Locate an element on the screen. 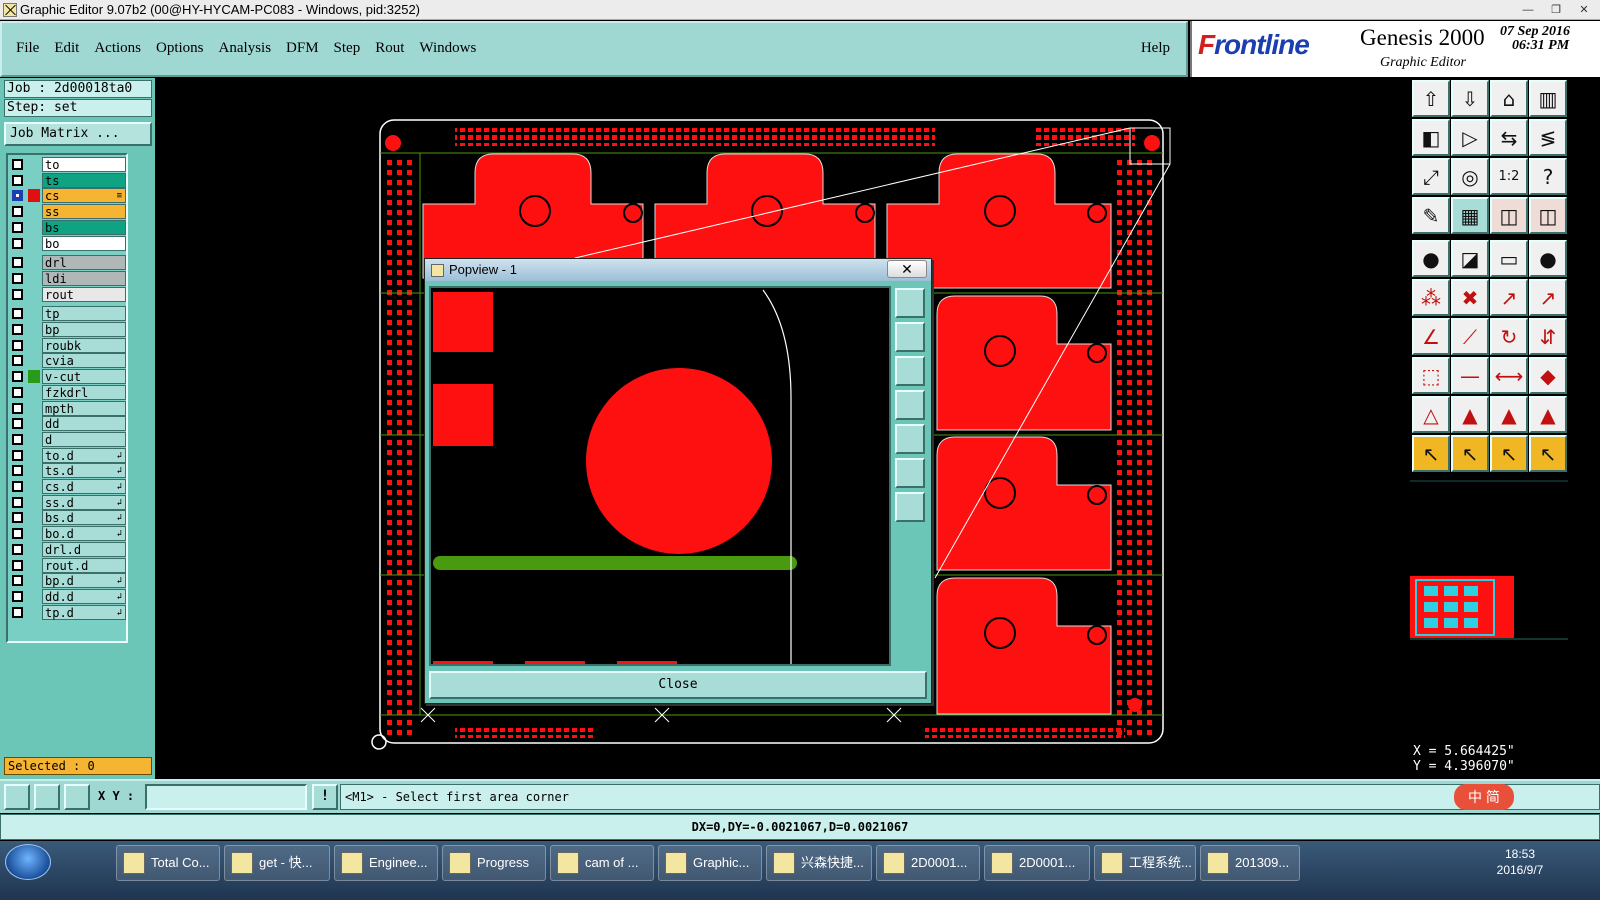  layer-row-bs-d: bs.d ↲ is located at coordinates (68, 518).